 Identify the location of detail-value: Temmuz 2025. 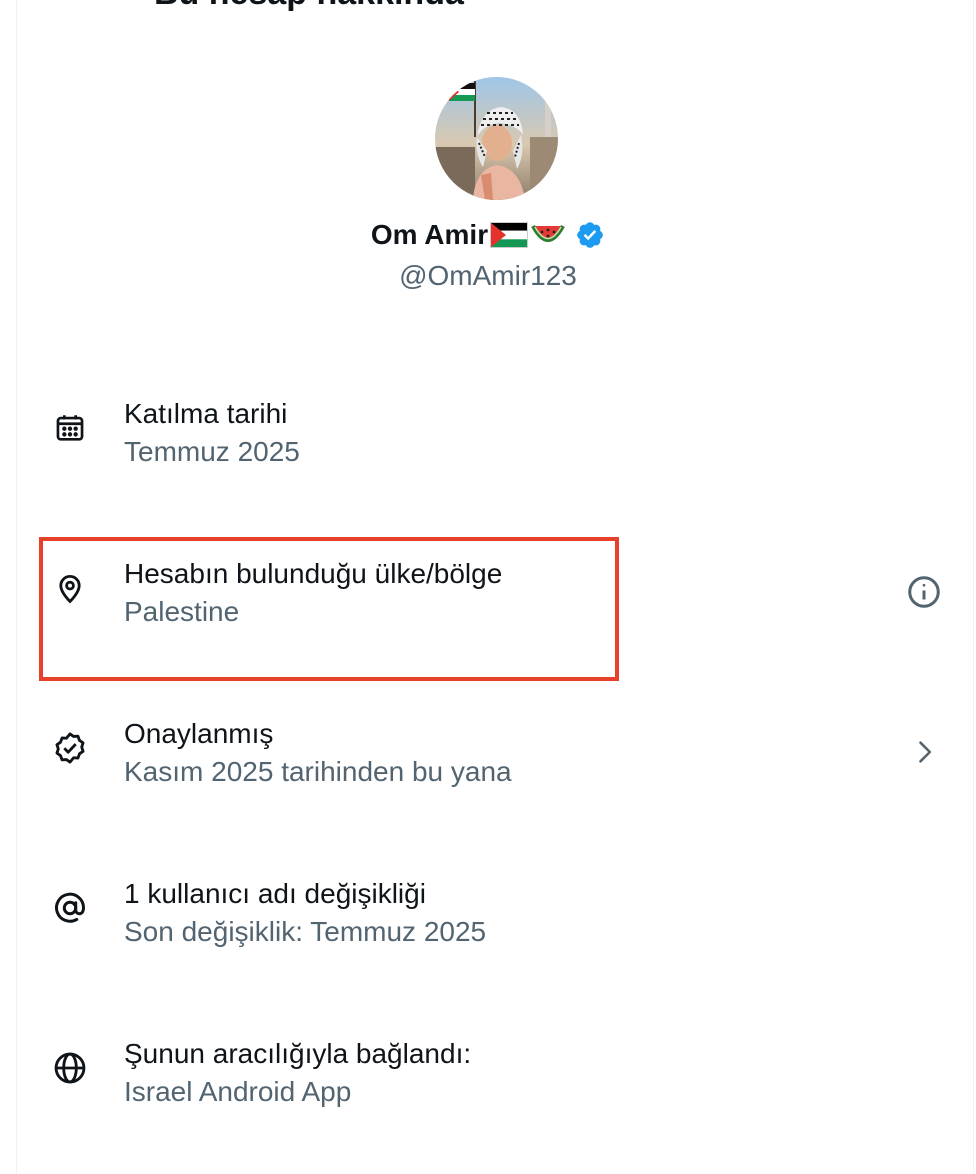
(212, 451).